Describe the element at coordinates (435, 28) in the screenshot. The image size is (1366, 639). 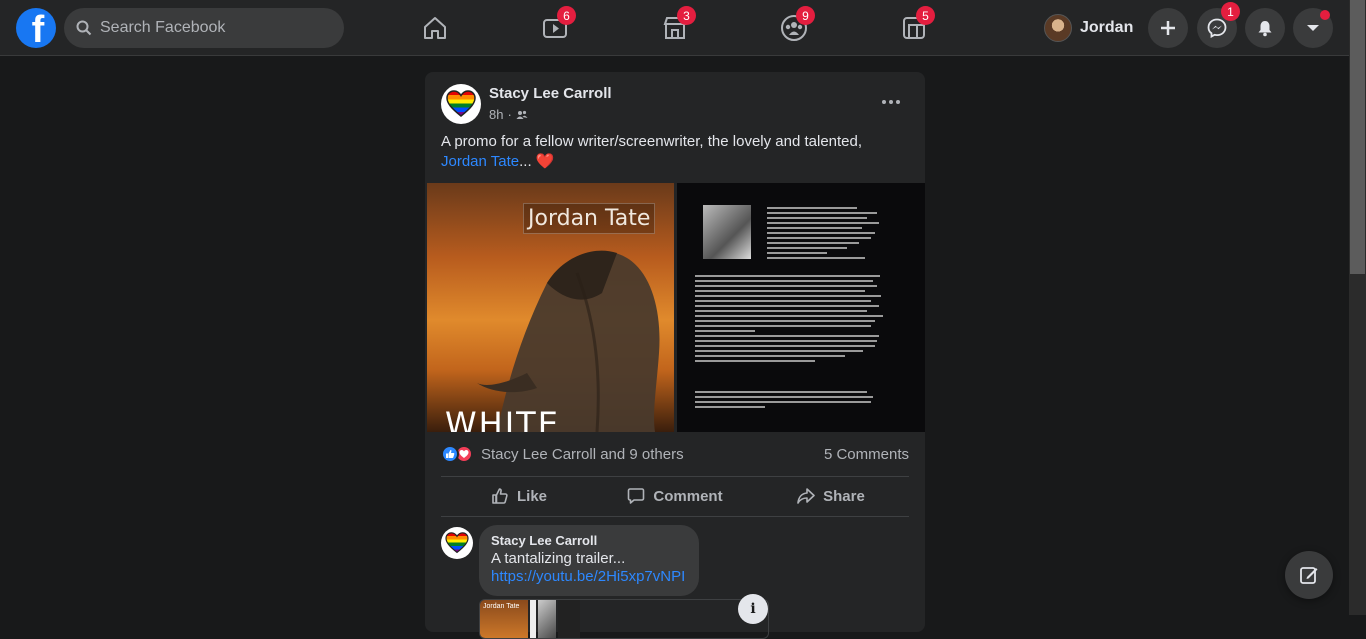
I see `nav-home` at that location.